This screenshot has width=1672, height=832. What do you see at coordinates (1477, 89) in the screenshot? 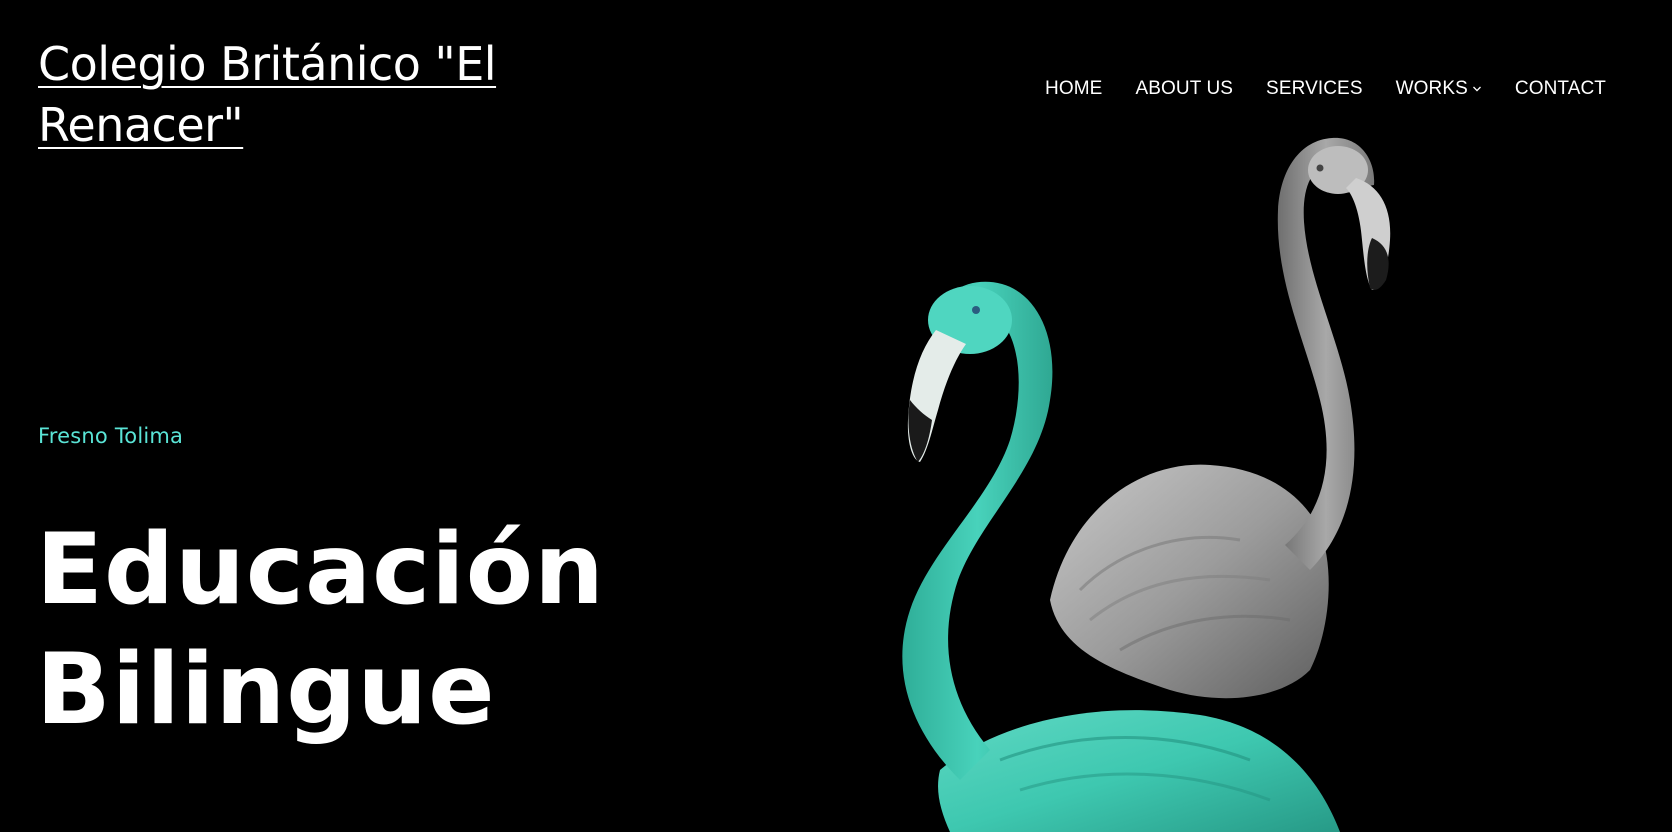
I see `chevron-down-icon` at bounding box center [1477, 89].